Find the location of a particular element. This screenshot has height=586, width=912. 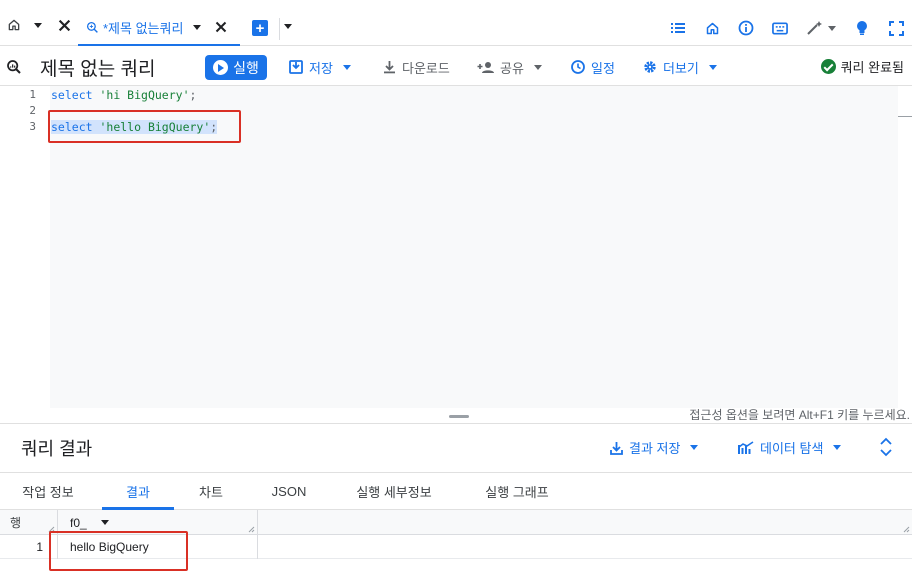

gear-icon is located at coordinates (650, 67).